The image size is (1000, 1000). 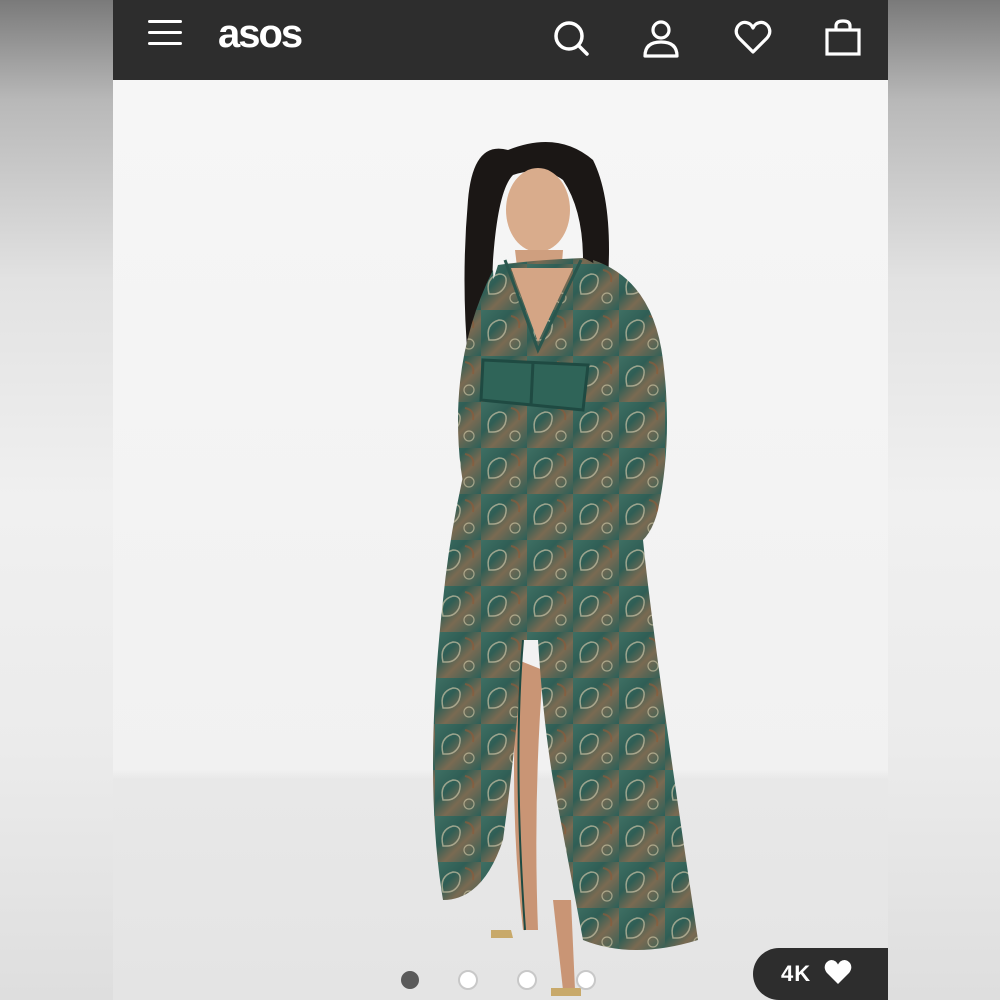 What do you see at coordinates (796, 973) in the screenshot?
I see `likes-count: 4K` at bounding box center [796, 973].